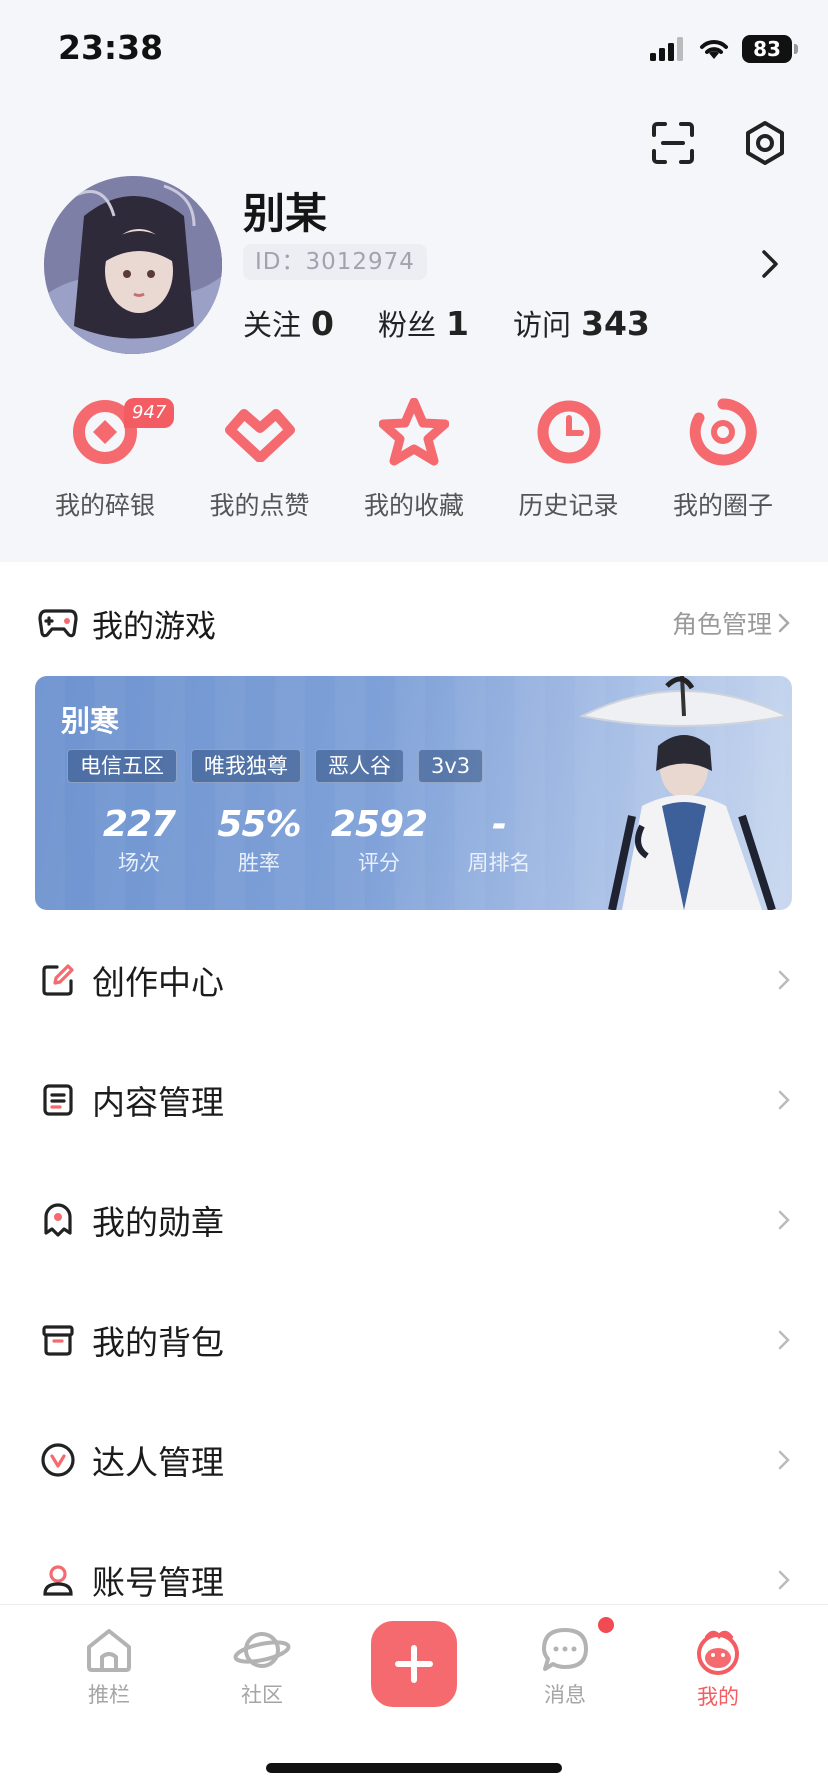 The width and height of the screenshot is (828, 1792). I want to click on role-management-link: 角色管理, so click(731, 623).